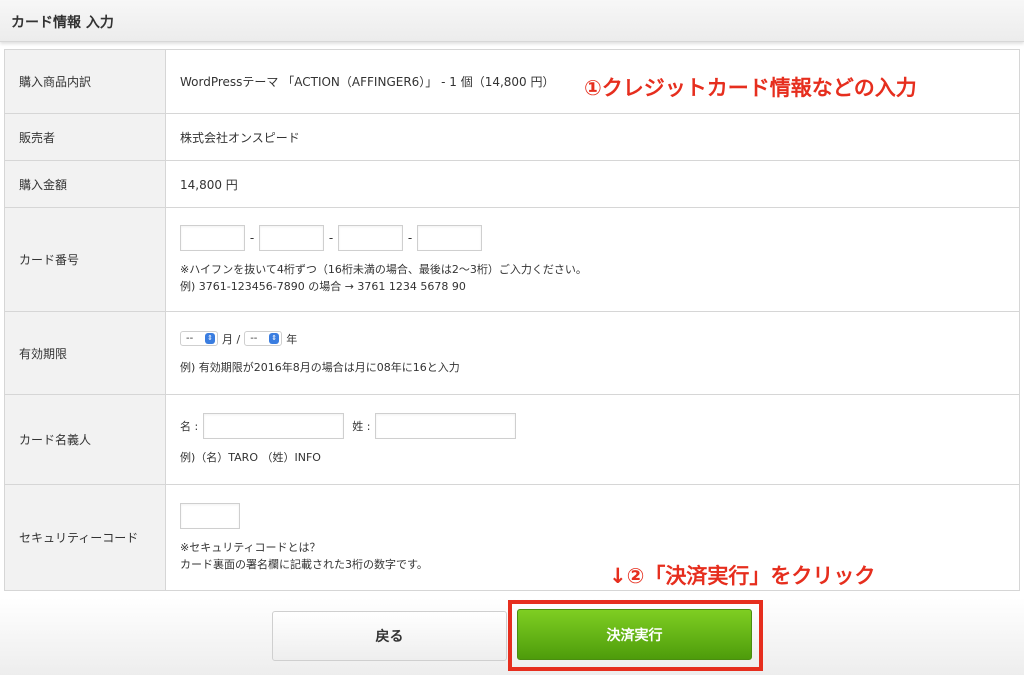  Describe the element at coordinates (750, 88) in the screenshot. I see `annotation-step1: ①クレジットカード情報などの入力` at that location.